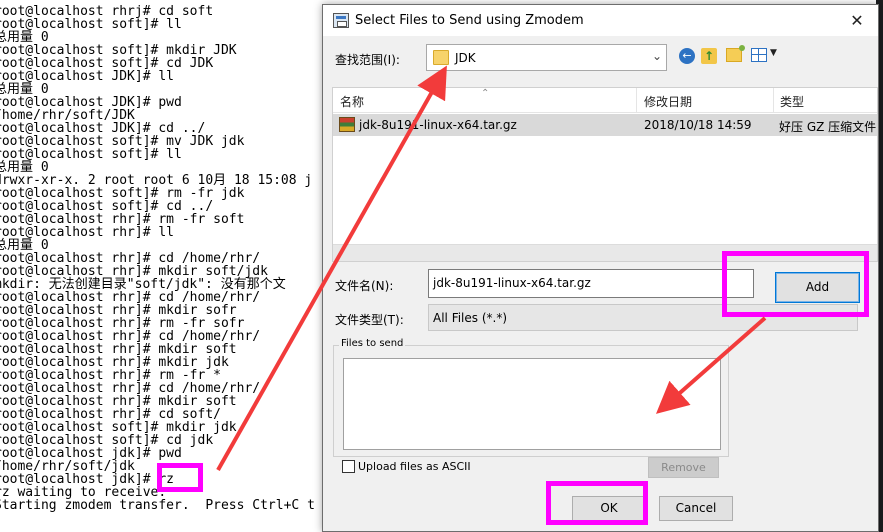 Image resolution: width=883 pixels, height=532 pixels. What do you see at coordinates (857, 20) in the screenshot?
I see `close-icon: ✕` at bounding box center [857, 20].